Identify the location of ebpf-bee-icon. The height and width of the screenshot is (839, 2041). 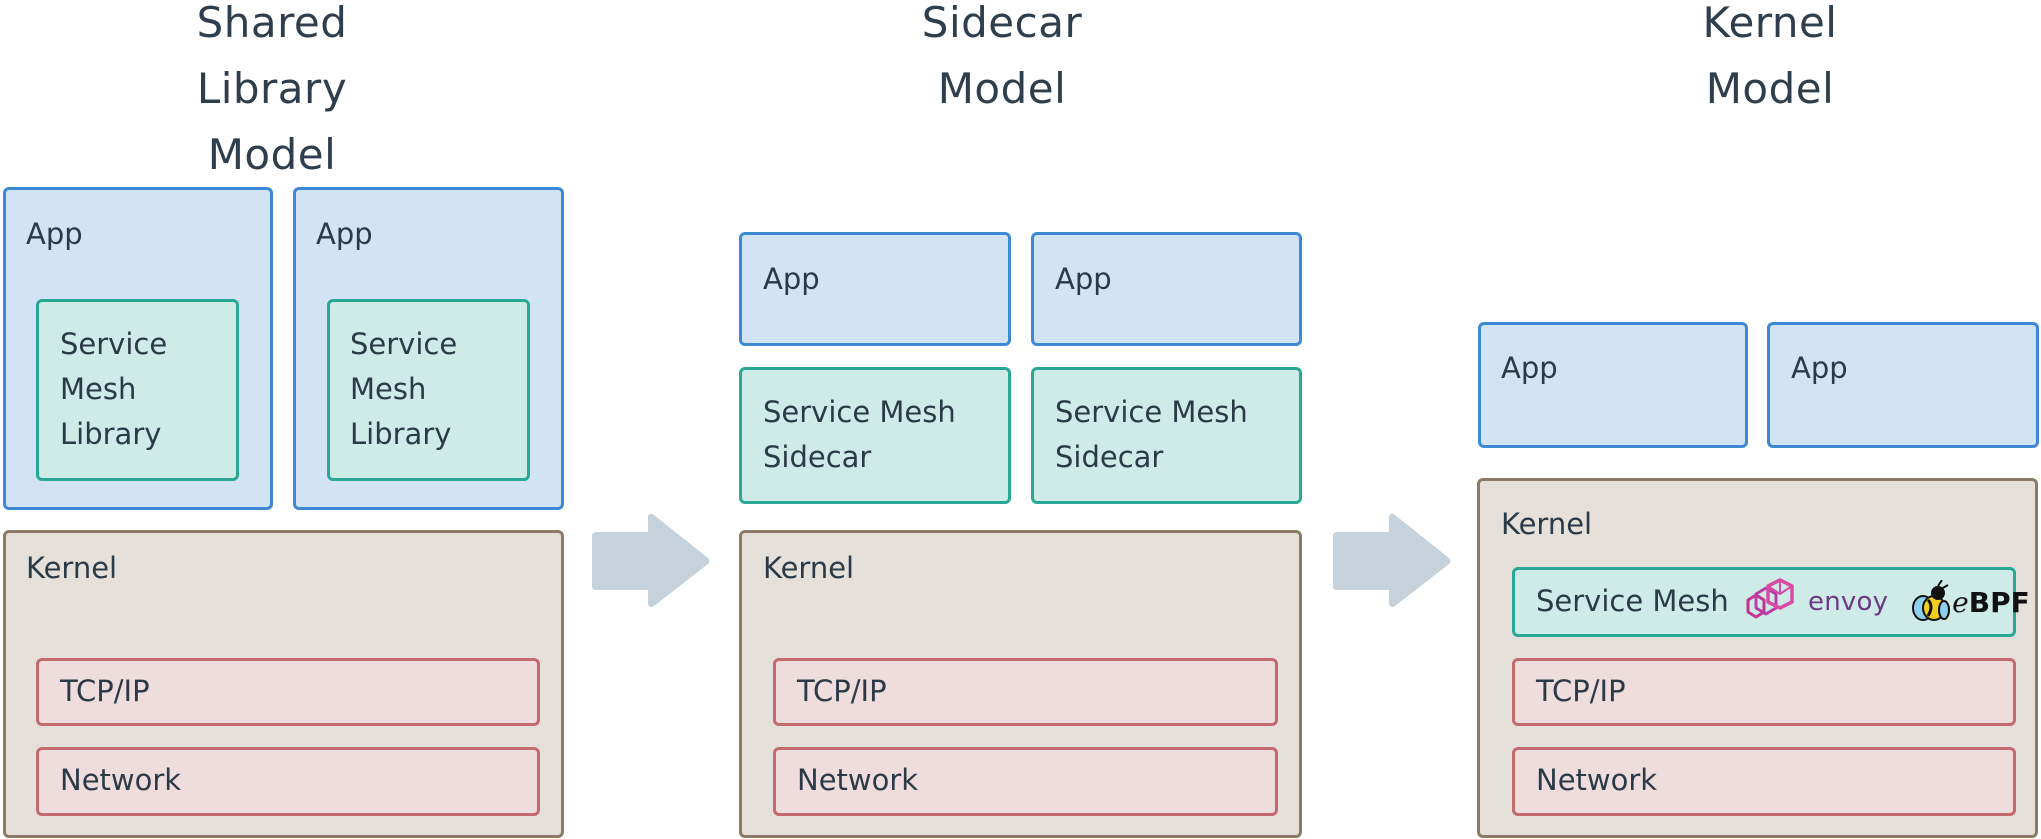
(1931, 600).